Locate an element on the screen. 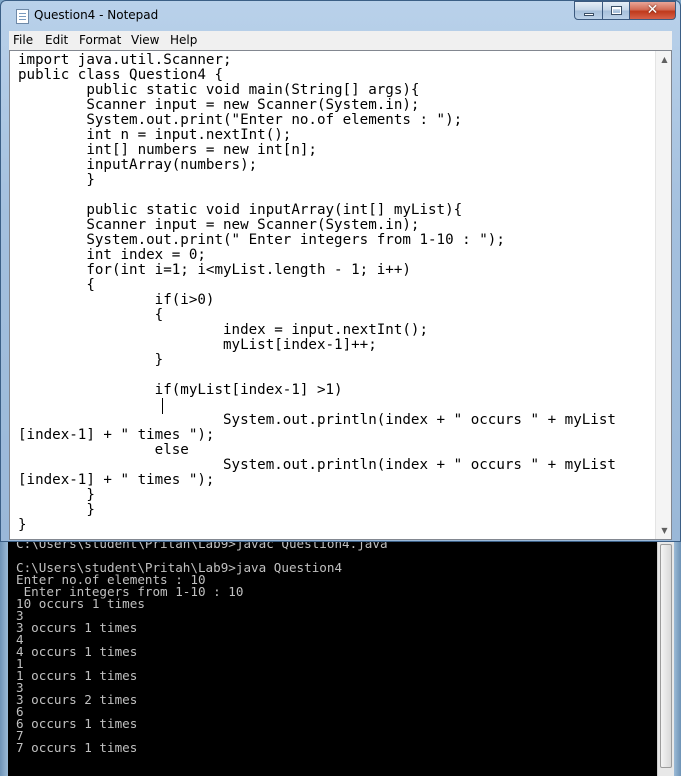  code-line: index = input.nextInt(); is located at coordinates (223, 330).